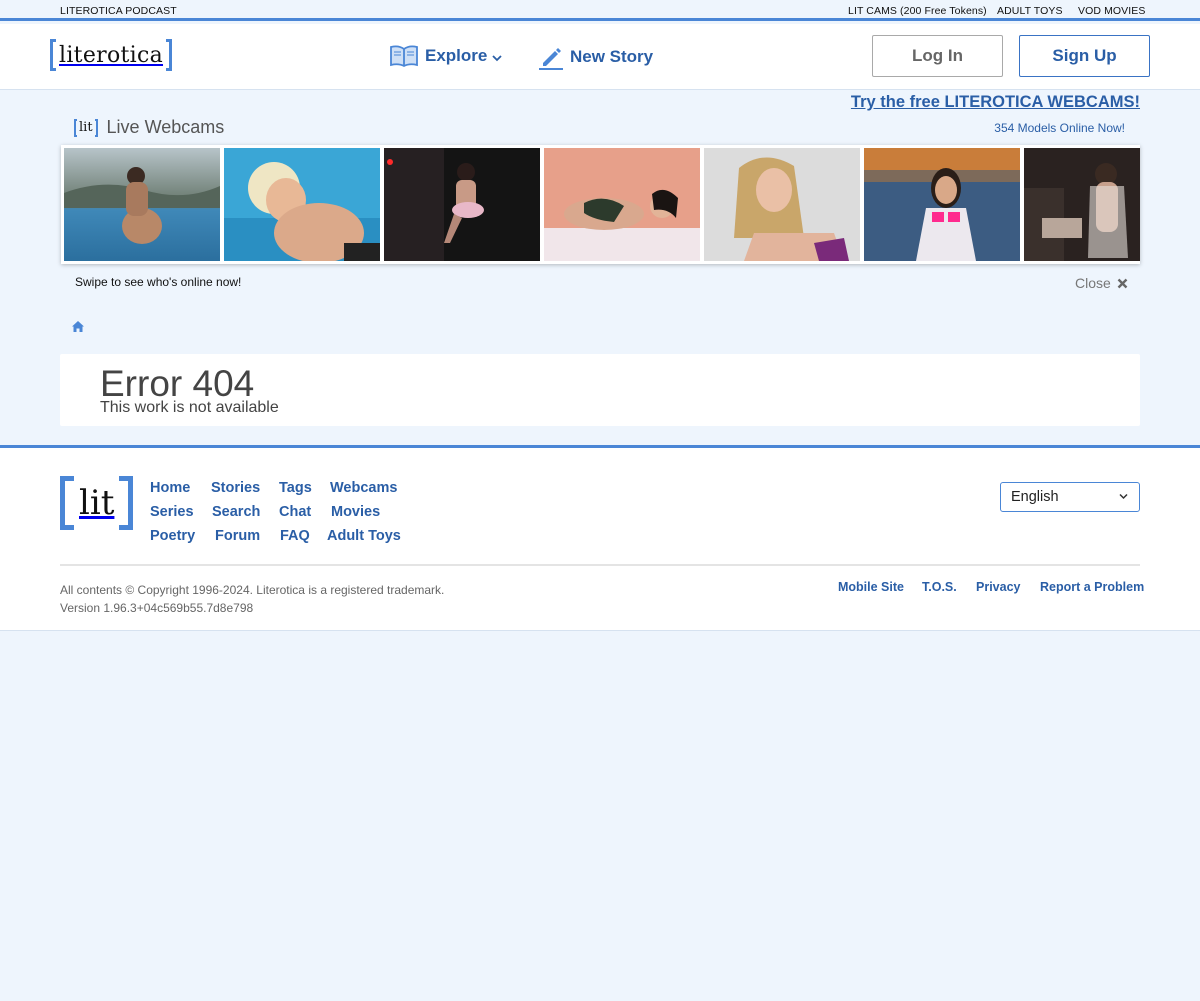 This screenshot has width=1200, height=1001. I want to click on mini-logo-text: lit, so click(86, 127).